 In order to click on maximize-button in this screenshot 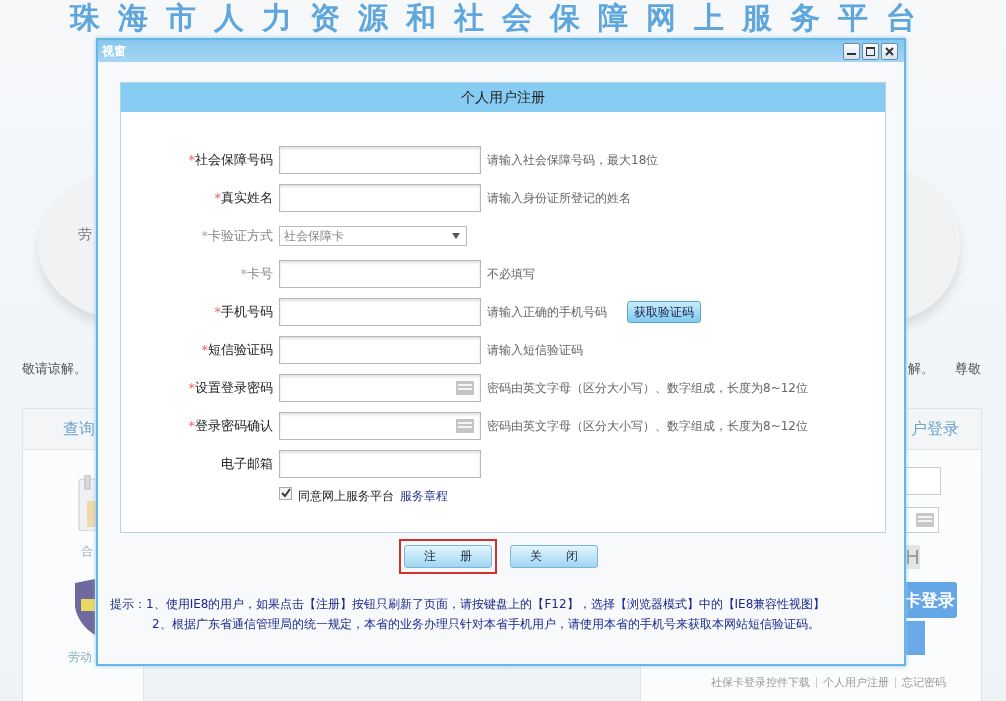, I will do `click(870, 51)`.